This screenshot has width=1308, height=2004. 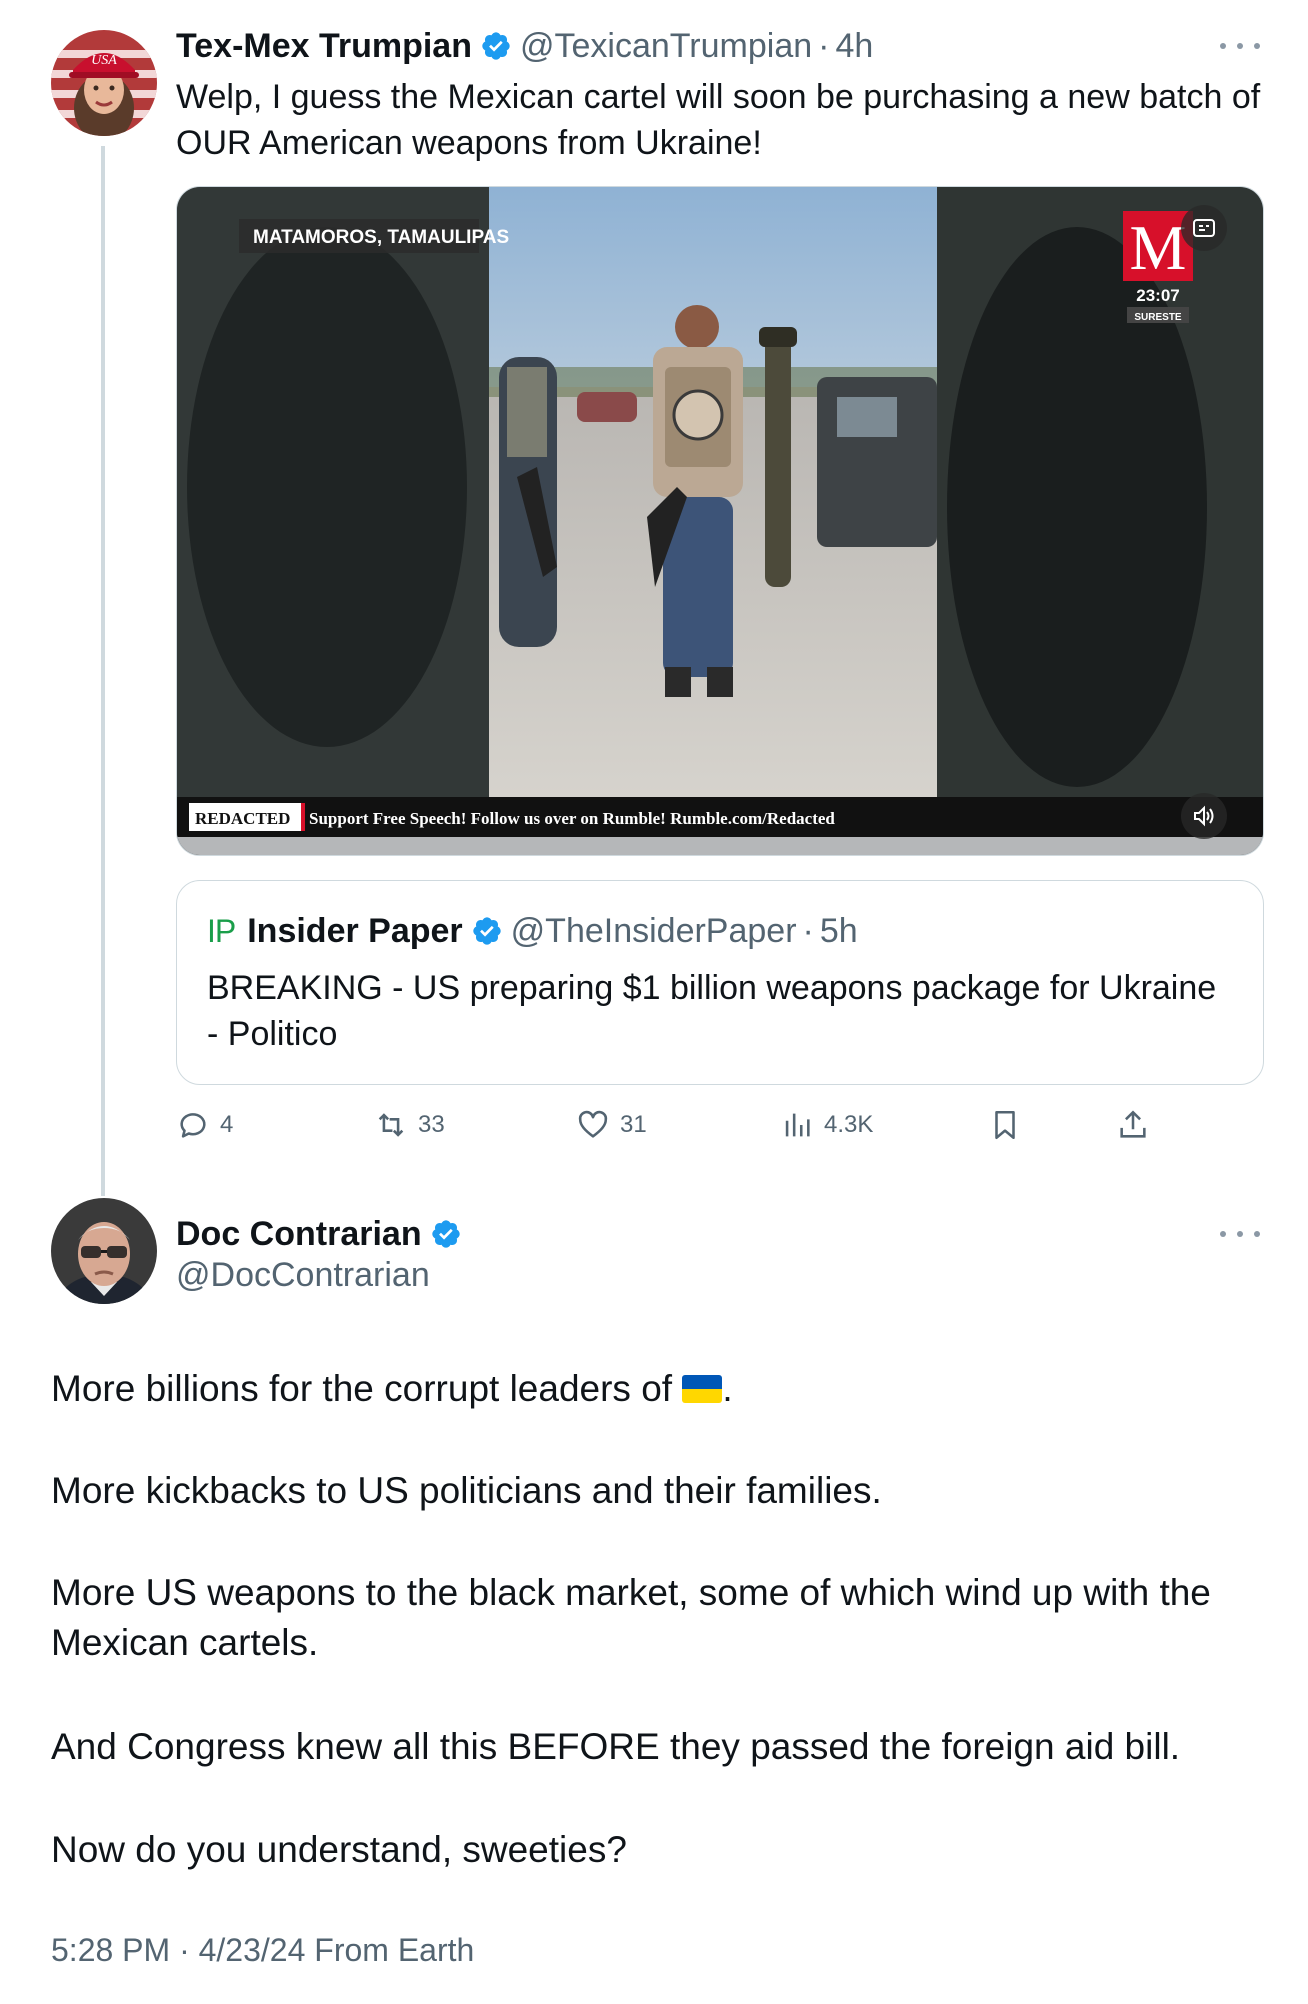 What do you see at coordinates (1204, 816) in the screenshot?
I see `volume-icon` at bounding box center [1204, 816].